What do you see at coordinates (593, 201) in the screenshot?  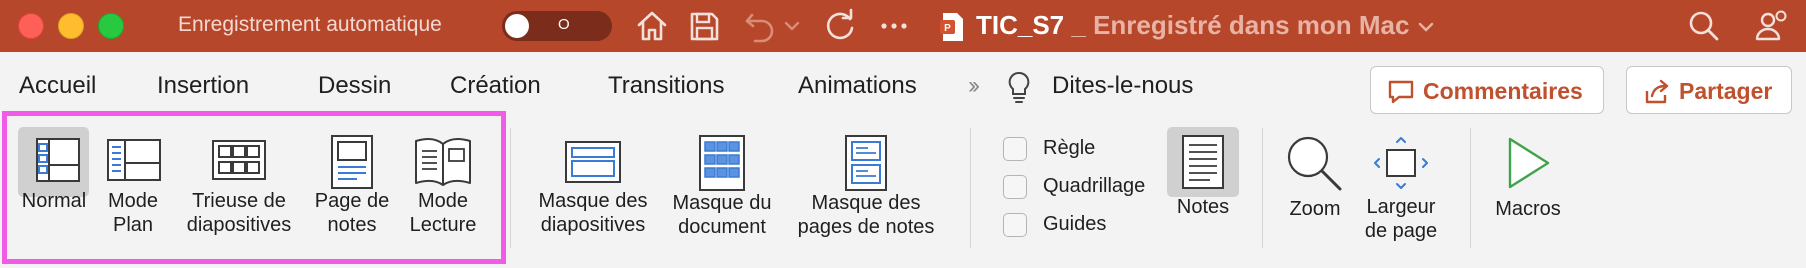 I see `slide-master-label-1: Masque des` at bounding box center [593, 201].